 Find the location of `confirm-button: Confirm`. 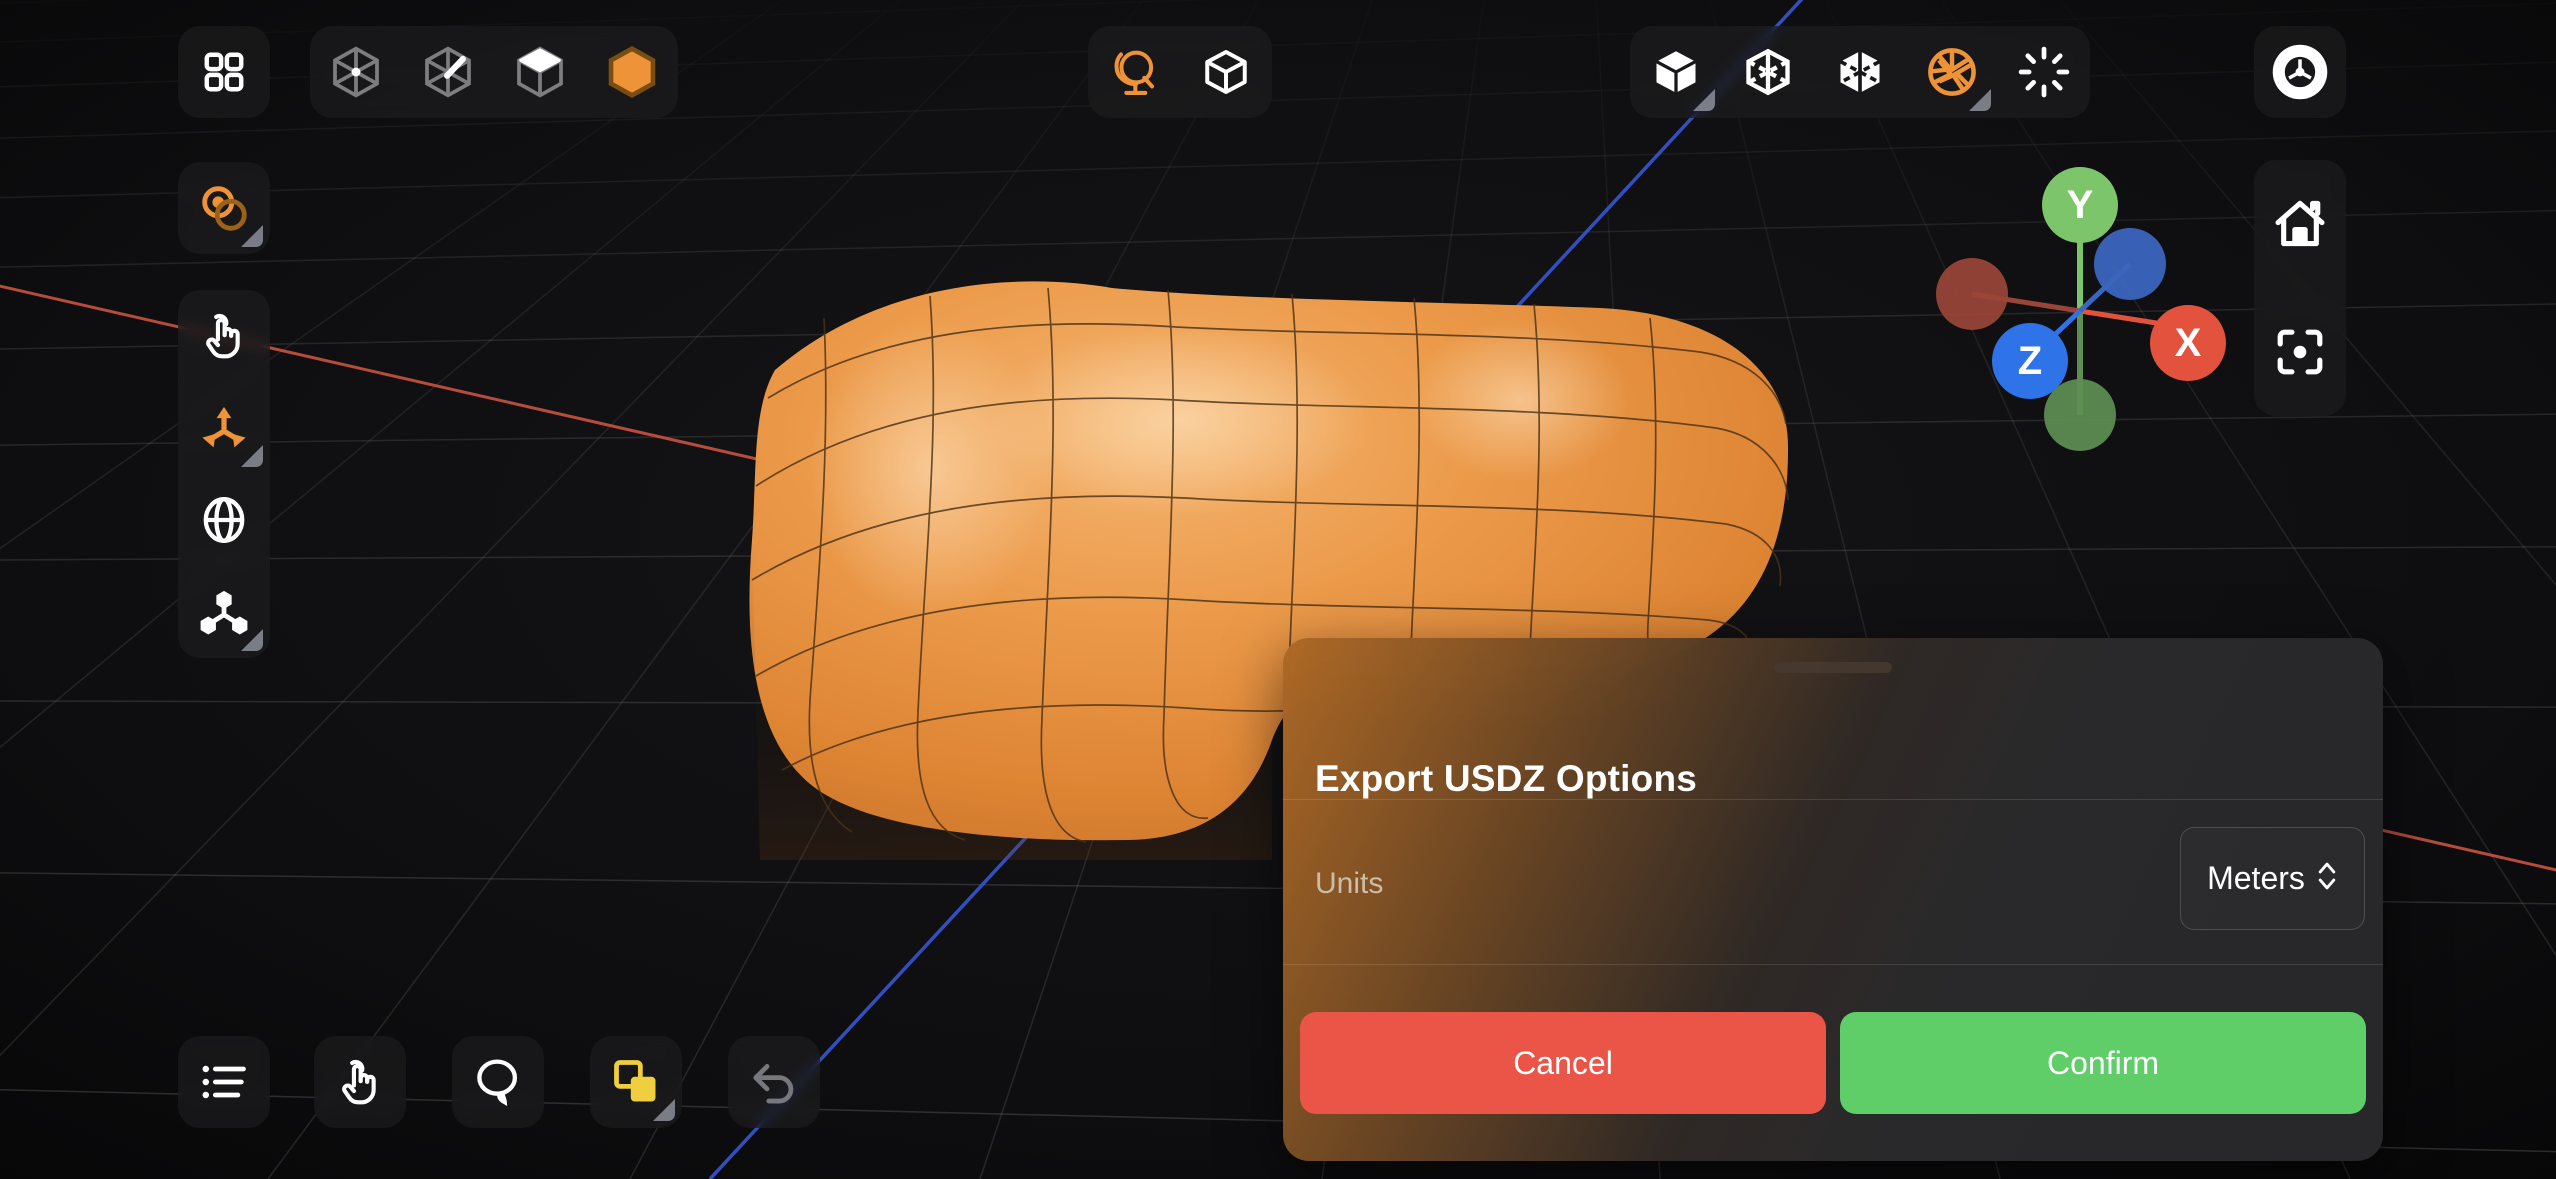

confirm-button: Confirm is located at coordinates (2103, 1063).